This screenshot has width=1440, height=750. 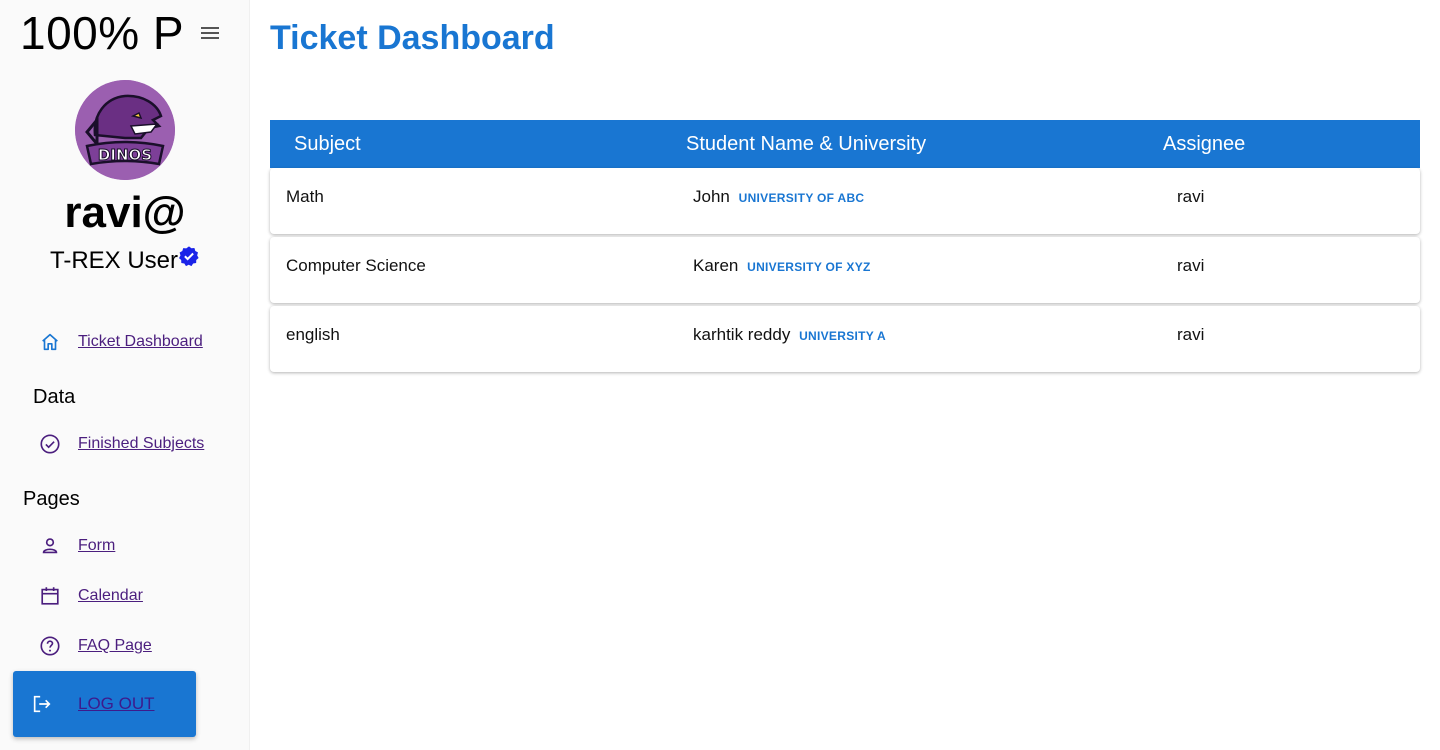 What do you see at coordinates (54, 397) in the screenshot?
I see `section-label-data: Data` at bounding box center [54, 397].